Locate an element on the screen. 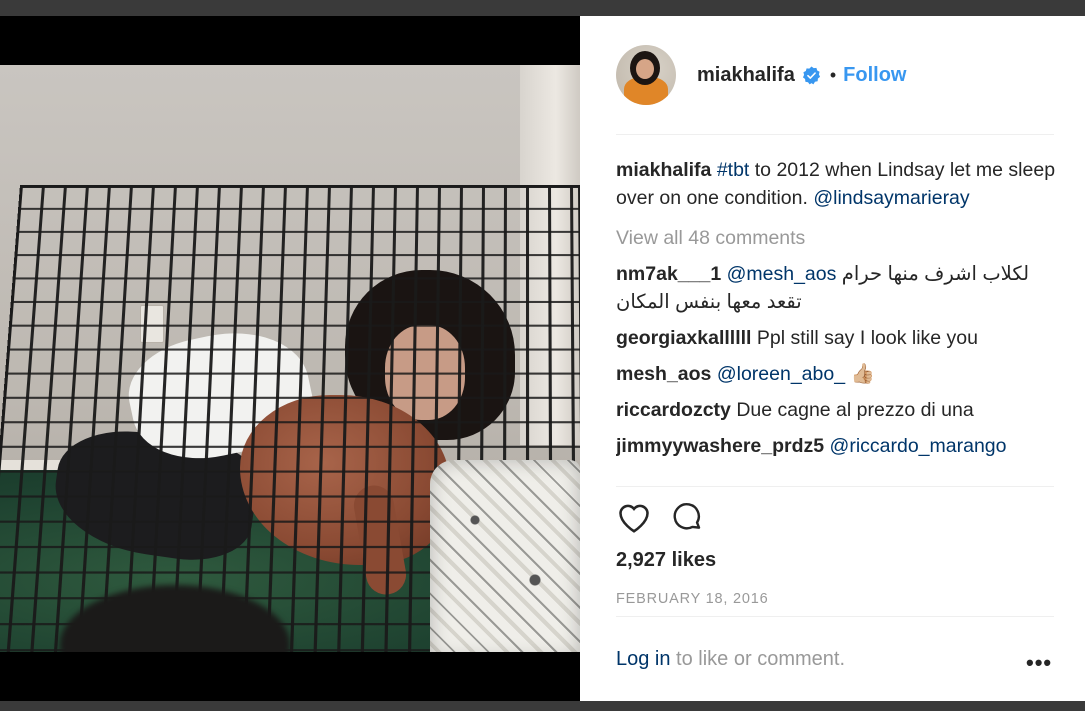  footer-divider is located at coordinates (835, 616).